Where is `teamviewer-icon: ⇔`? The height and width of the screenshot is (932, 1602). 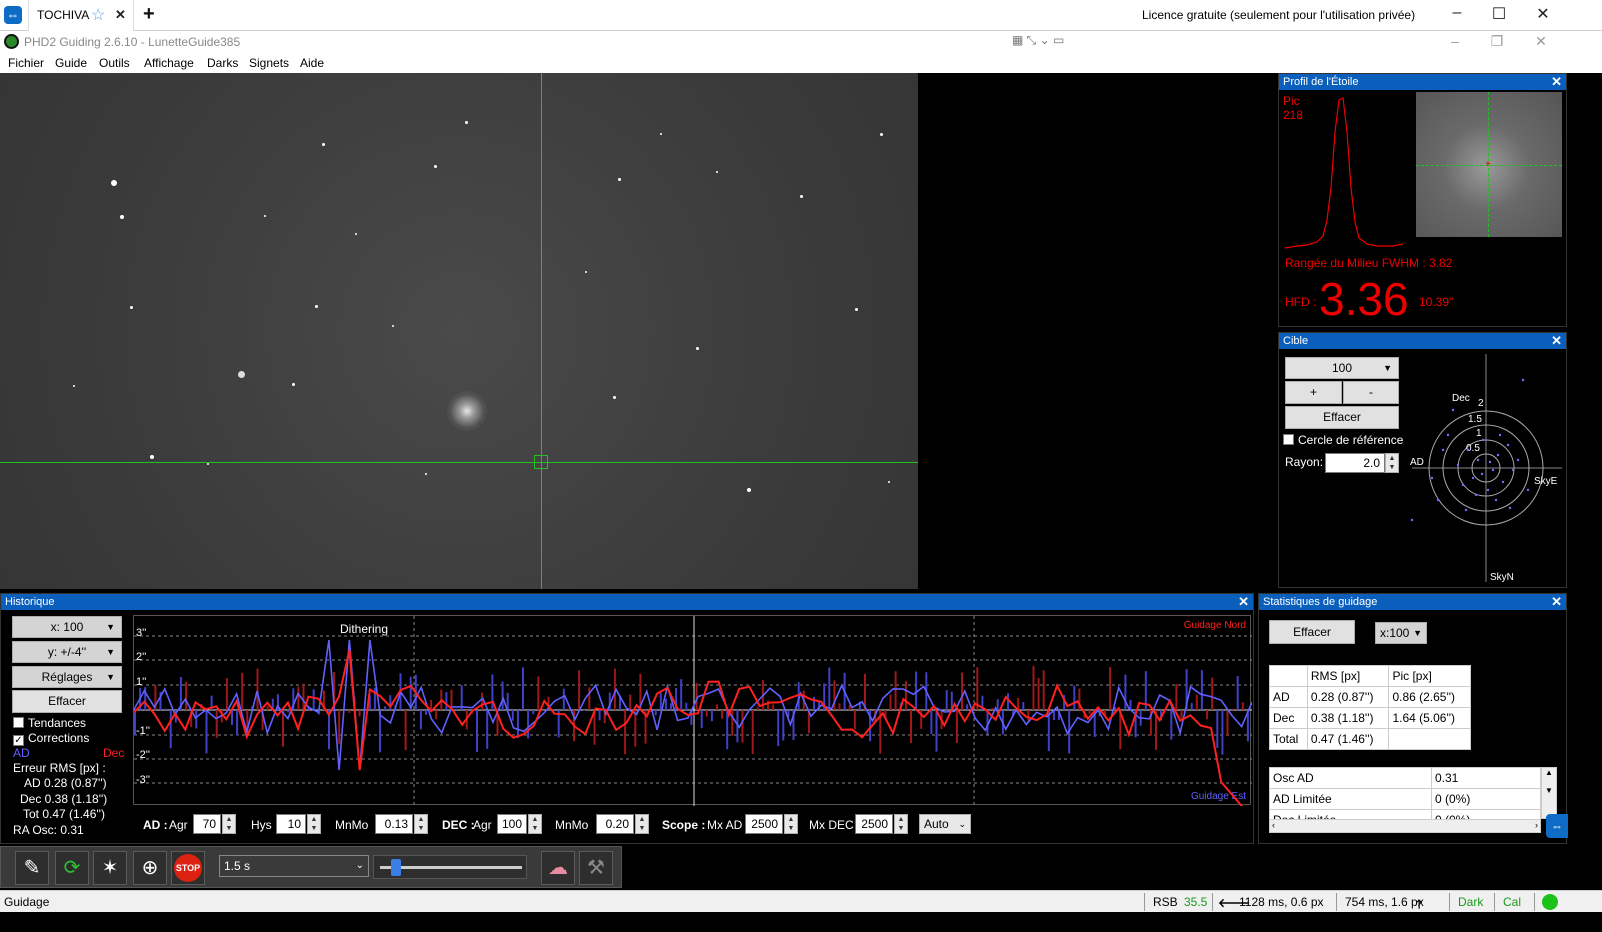 teamviewer-icon: ⇔ is located at coordinates (13, 15).